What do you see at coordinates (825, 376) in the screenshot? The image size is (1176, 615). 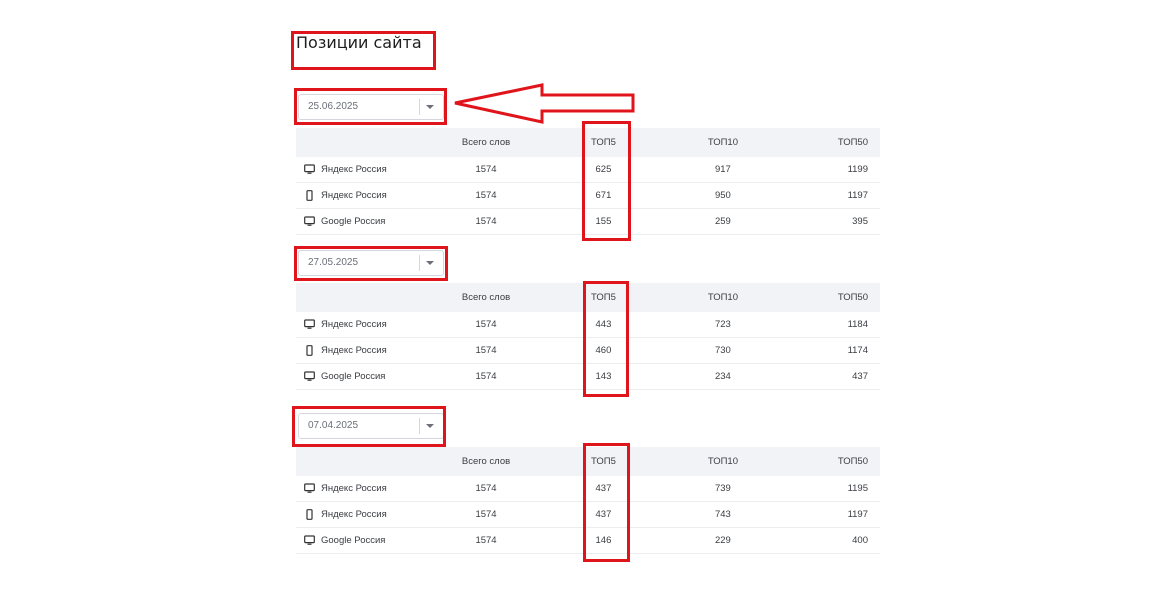 I see `top50-value: 437` at bounding box center [825, 376].